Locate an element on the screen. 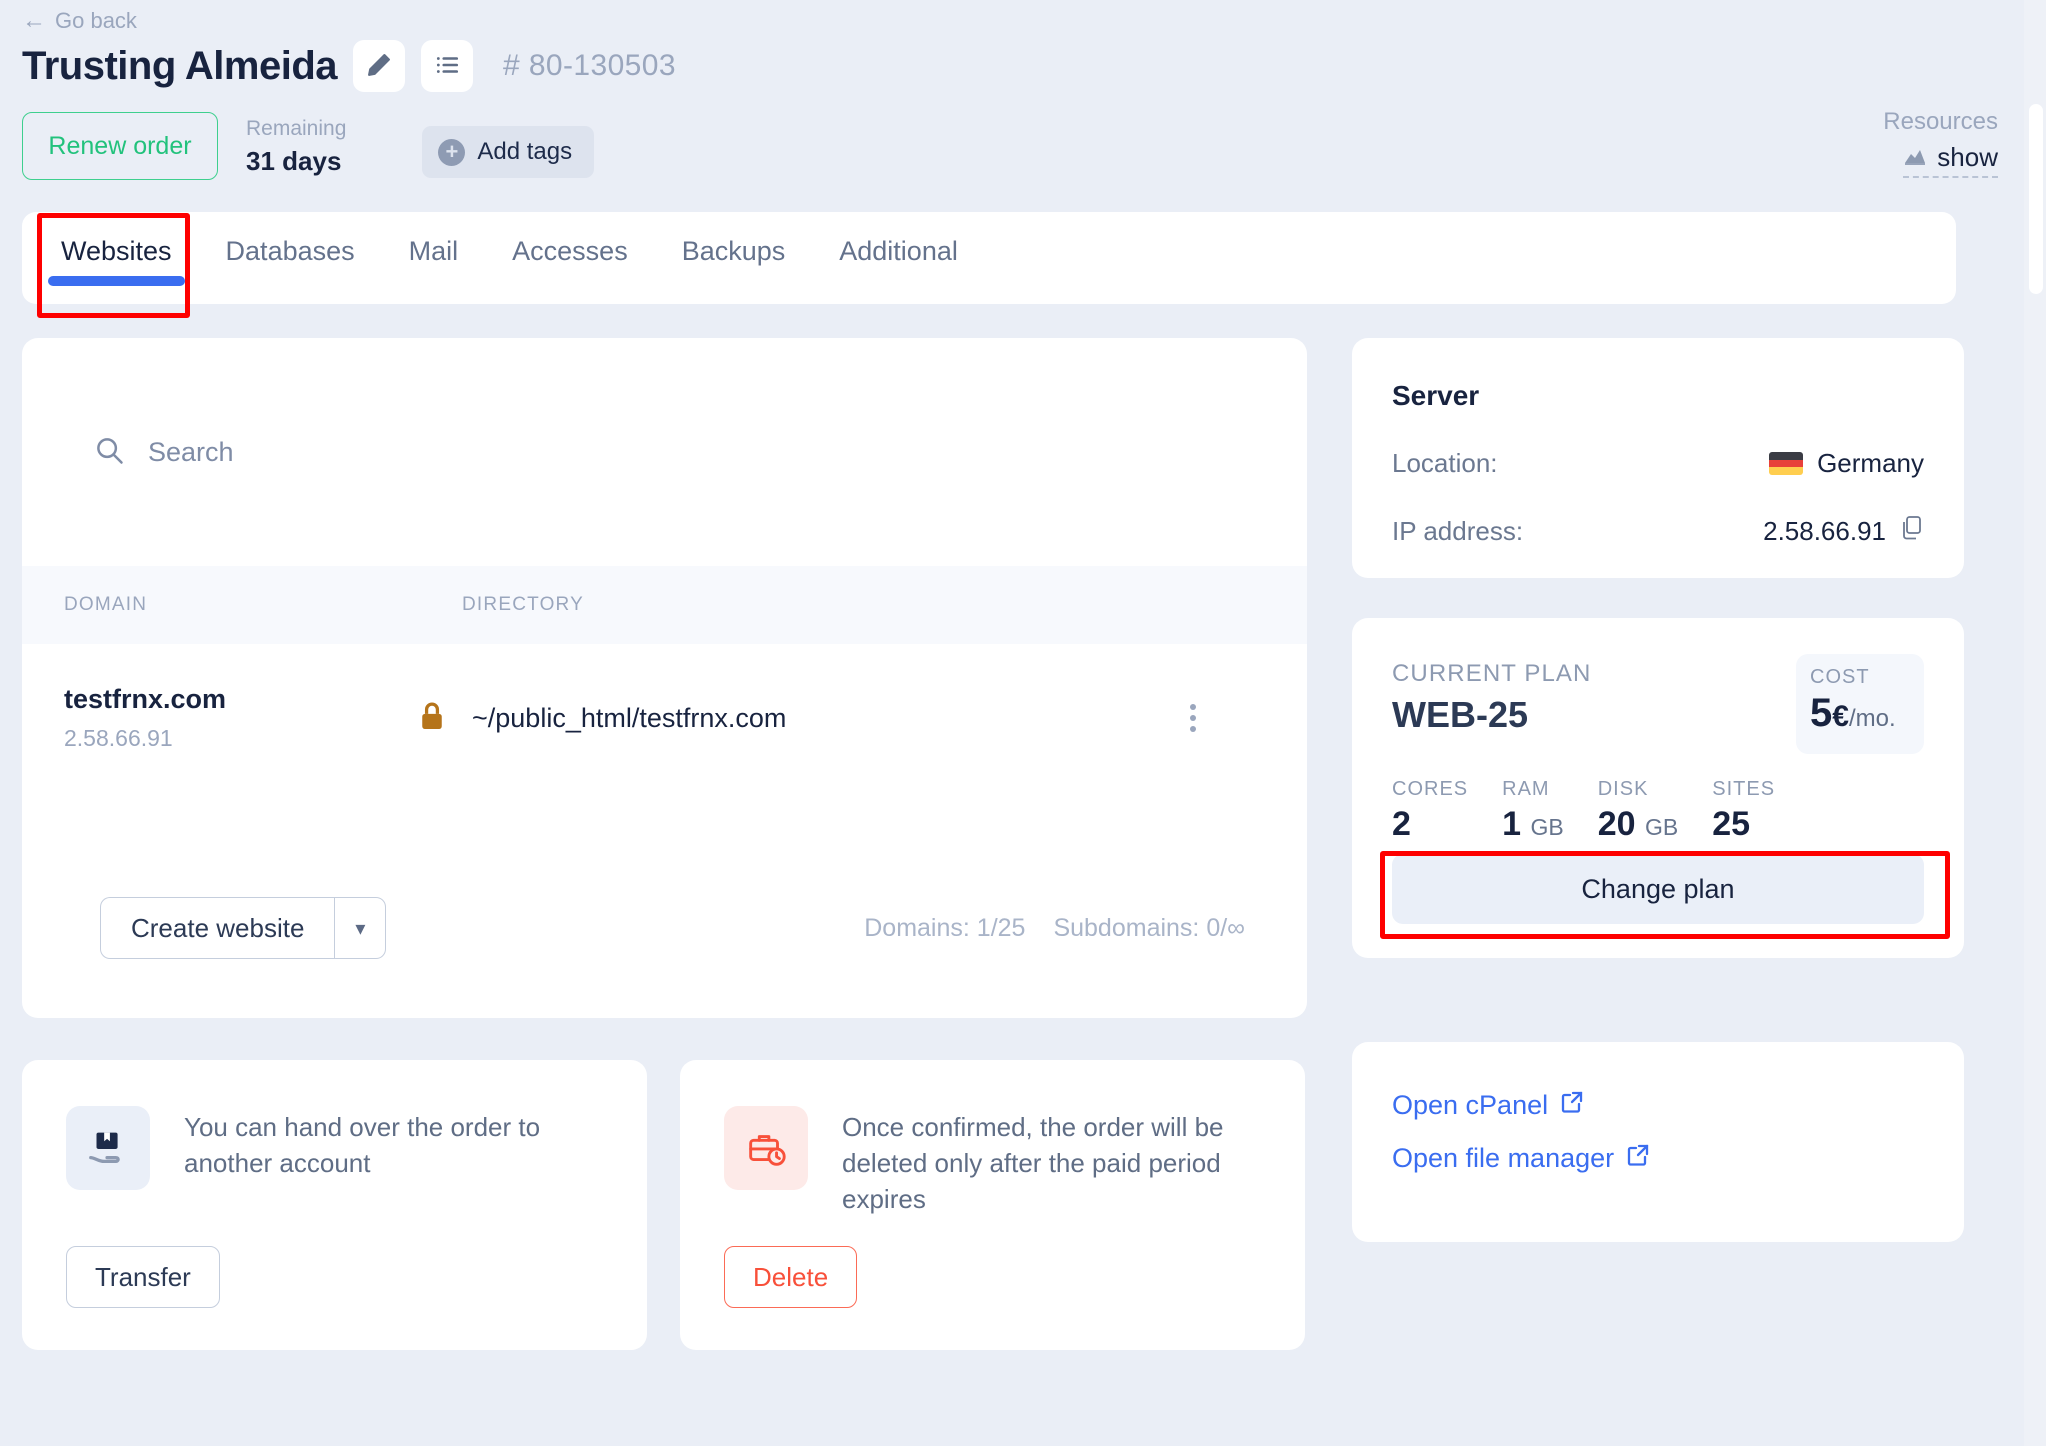  open-file-manager-link: Open file manager is located at coordinates (1521, 1158).